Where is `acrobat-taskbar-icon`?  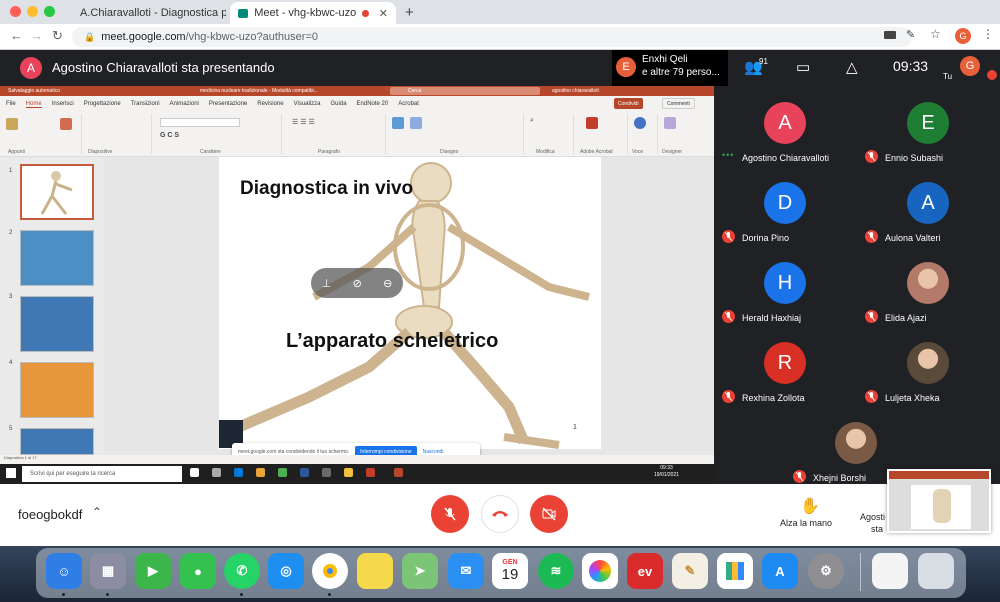 acrobat-taskbar-icon is located at coordinates (370, 472).